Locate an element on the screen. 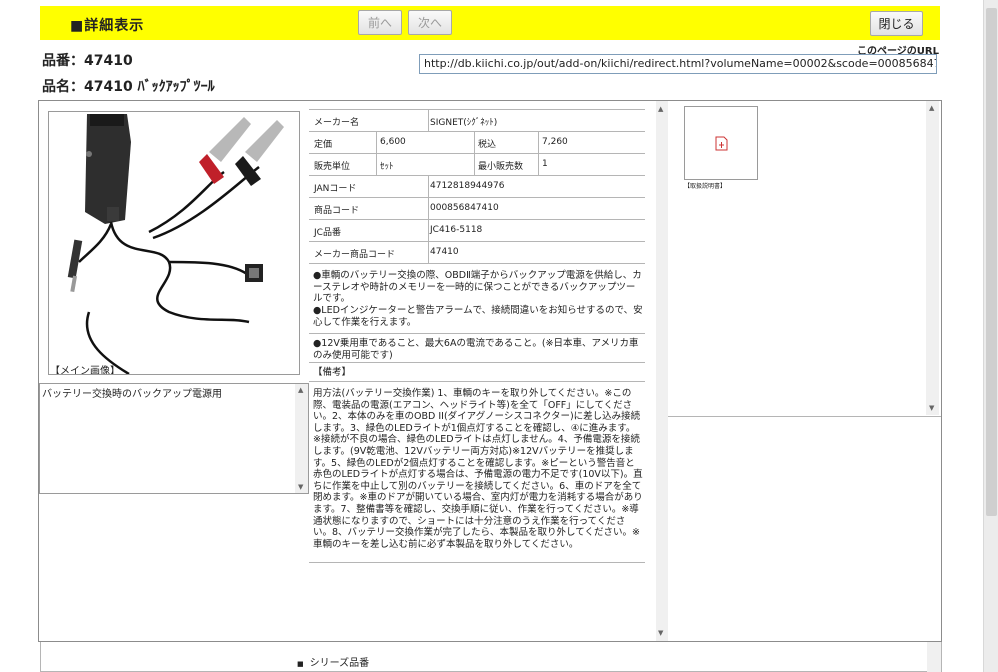  jc-number-value: JC416-5118 is located at coordinates (456, 230).